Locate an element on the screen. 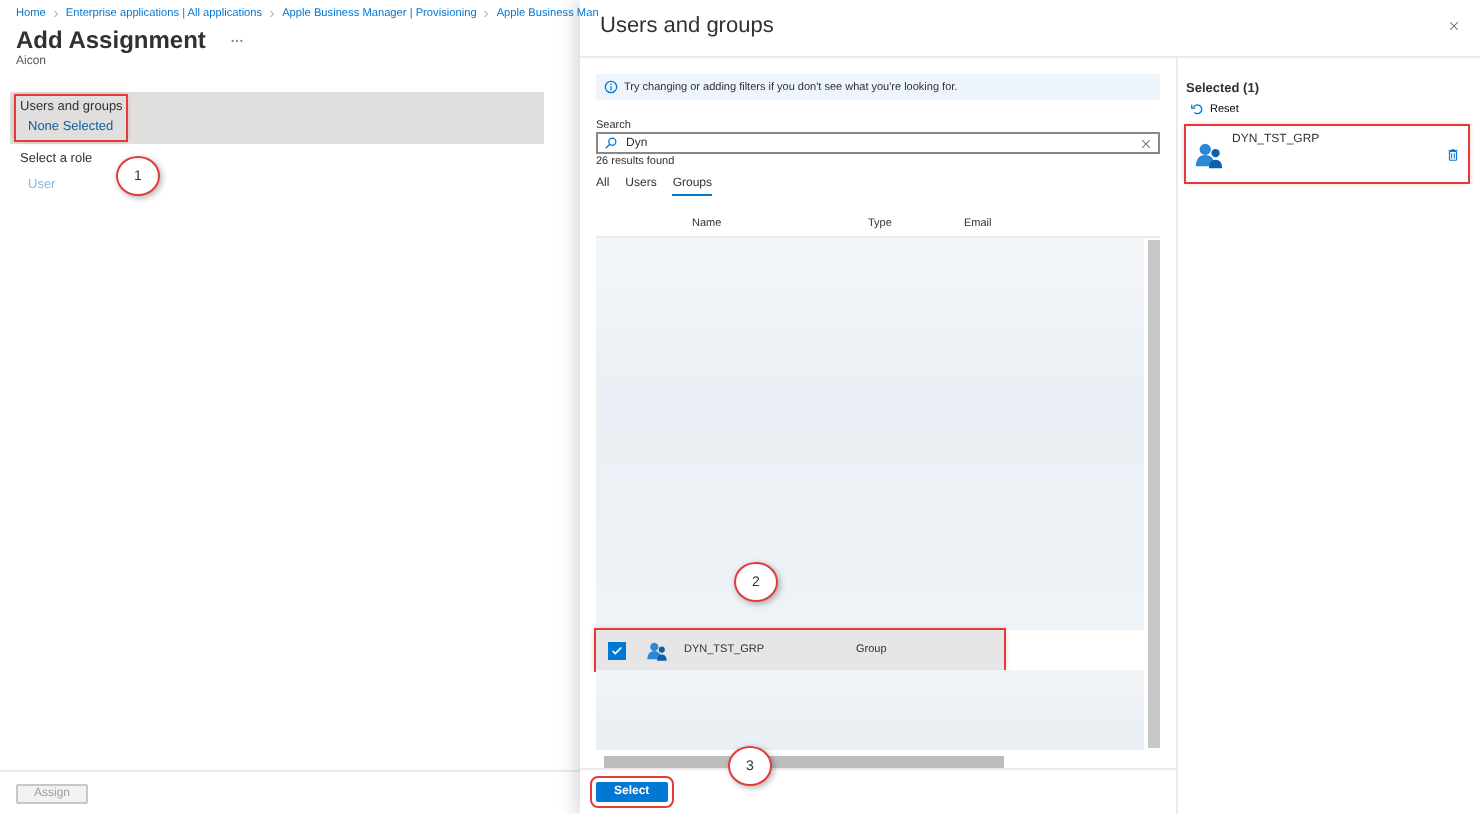  check-icon is located at coordinates (617, 650).